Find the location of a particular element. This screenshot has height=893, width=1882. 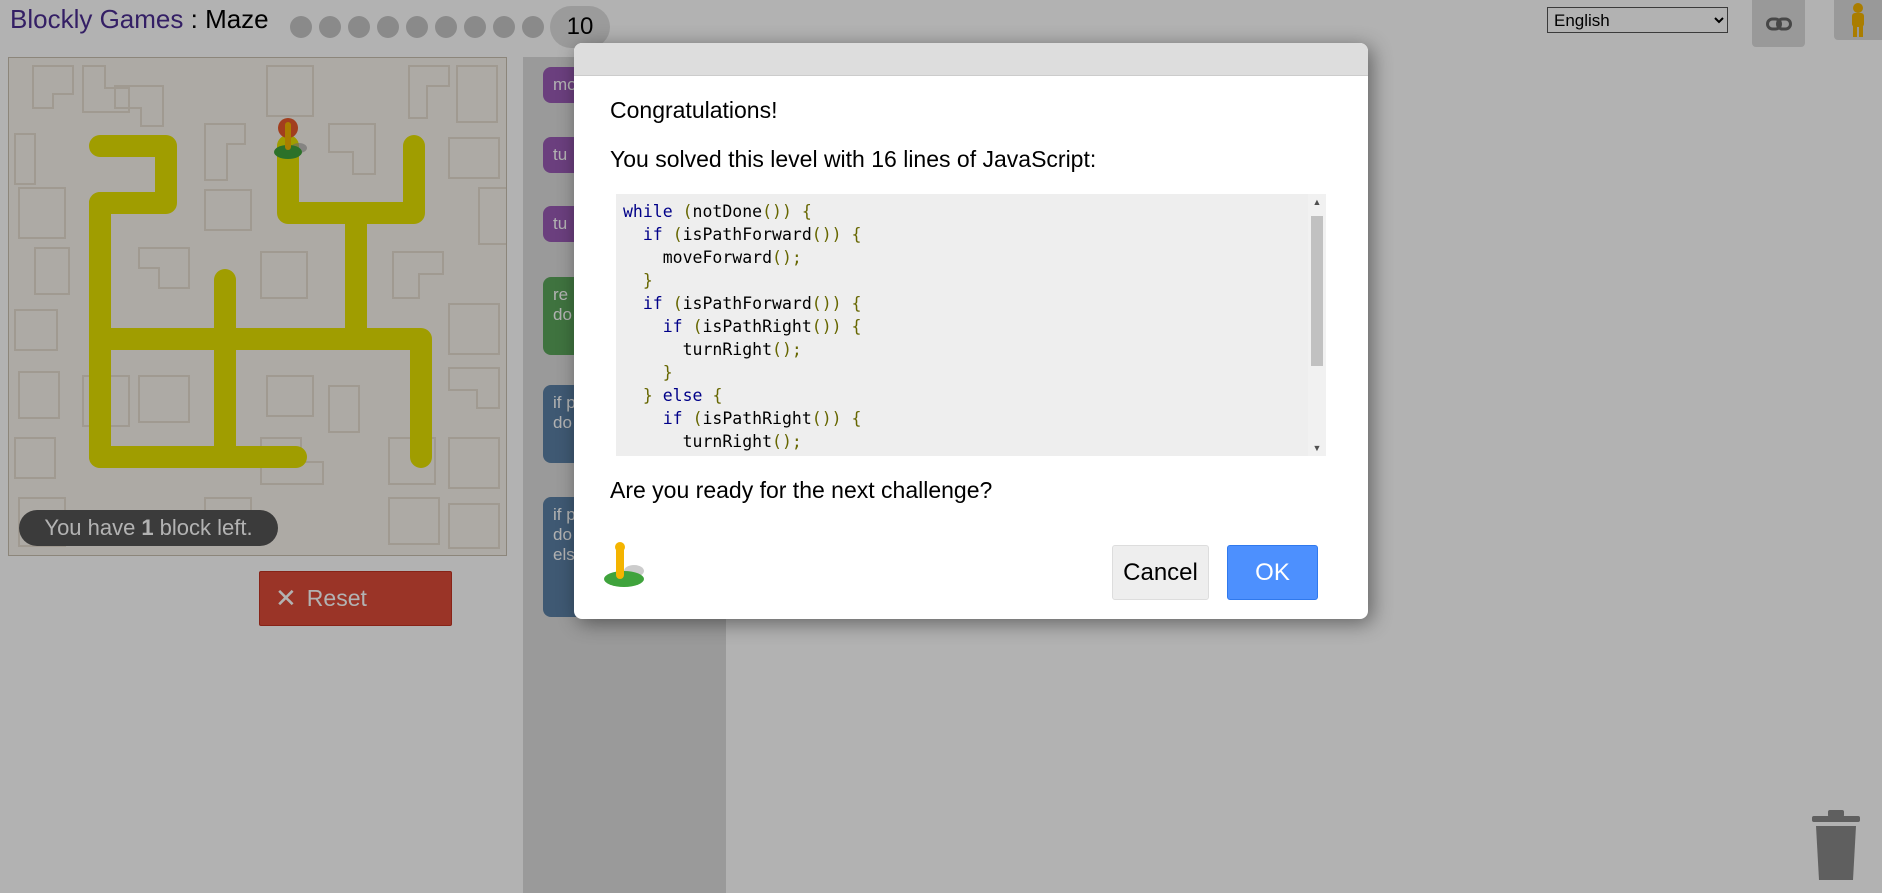

code-line: } else { is located at coordinates (682, 395).